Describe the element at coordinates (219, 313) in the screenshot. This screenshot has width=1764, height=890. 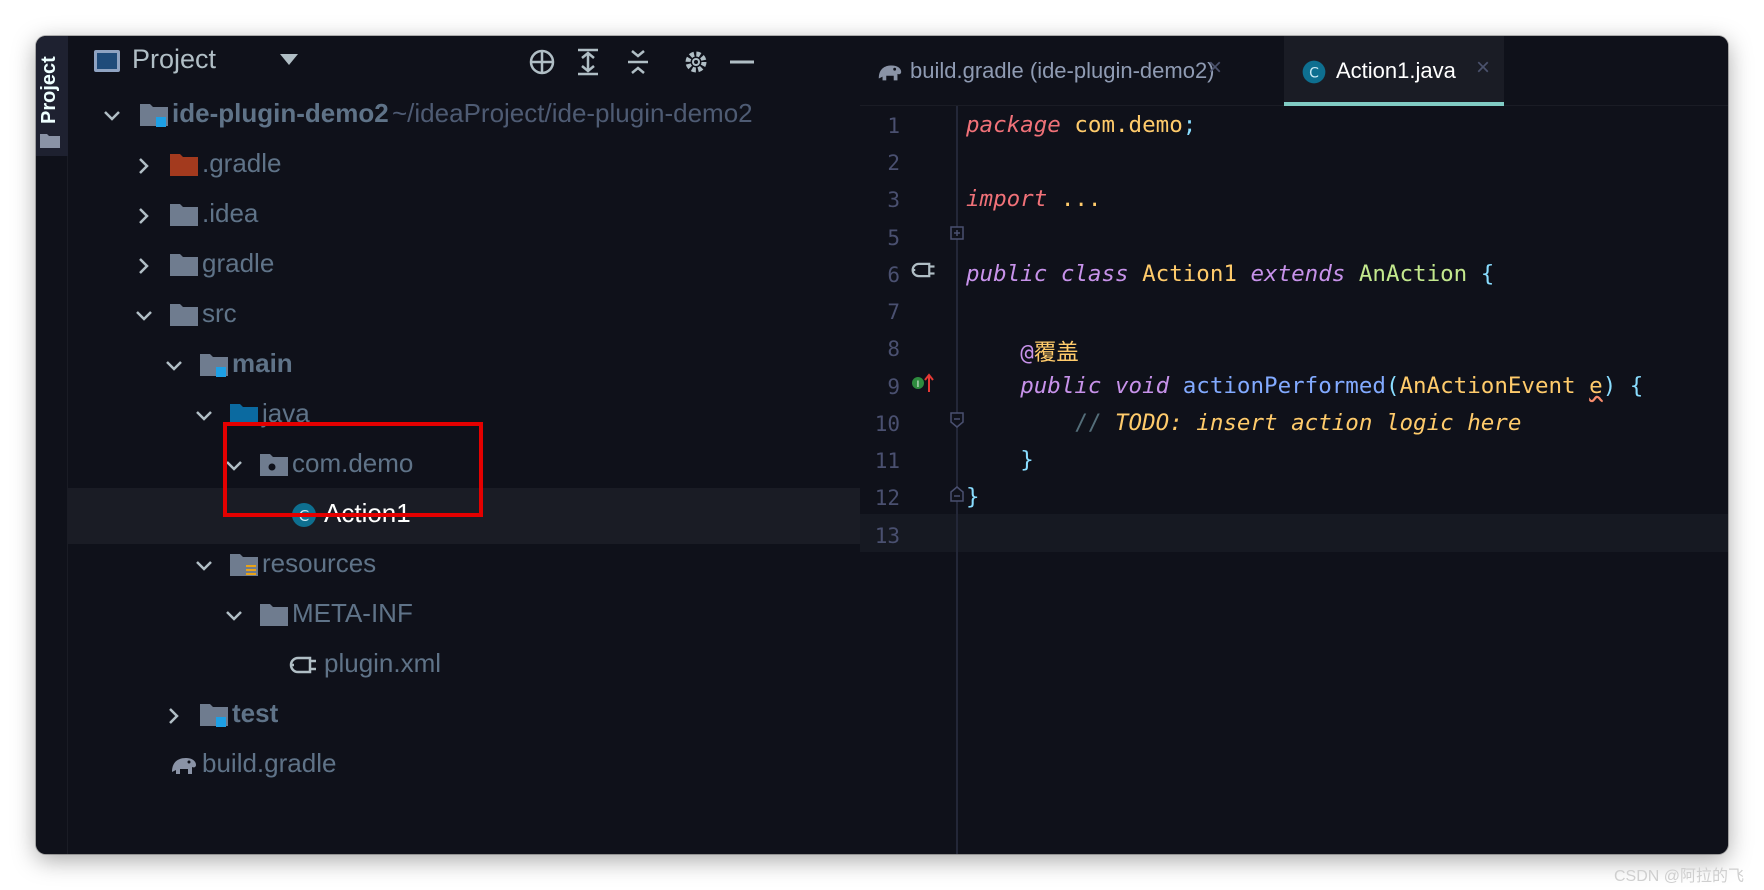
I see `tree-label: src` at that location.